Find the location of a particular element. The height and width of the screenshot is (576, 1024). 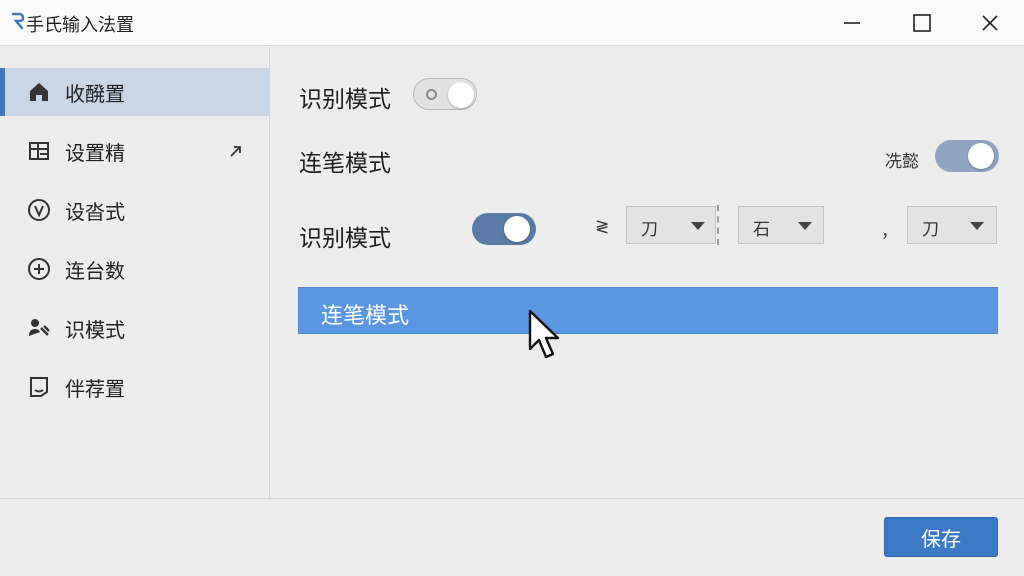

sidebar-item-0: 收醗置 is located at coordinates (134, 92).